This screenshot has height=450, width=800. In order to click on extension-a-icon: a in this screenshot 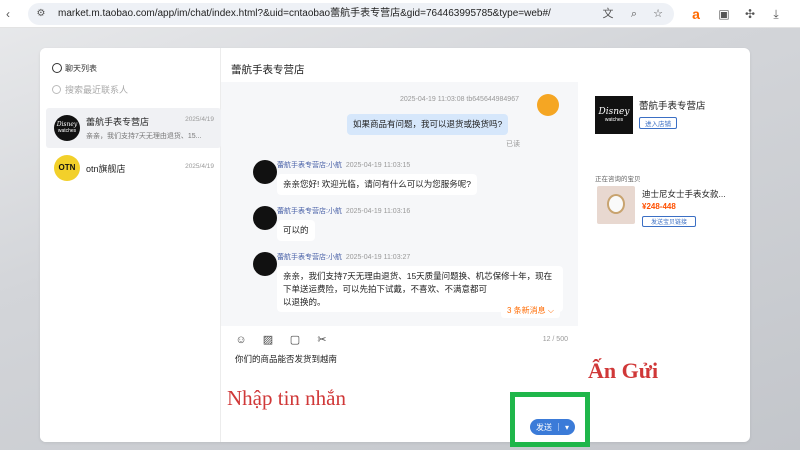, I will do `click(696, 14)`.